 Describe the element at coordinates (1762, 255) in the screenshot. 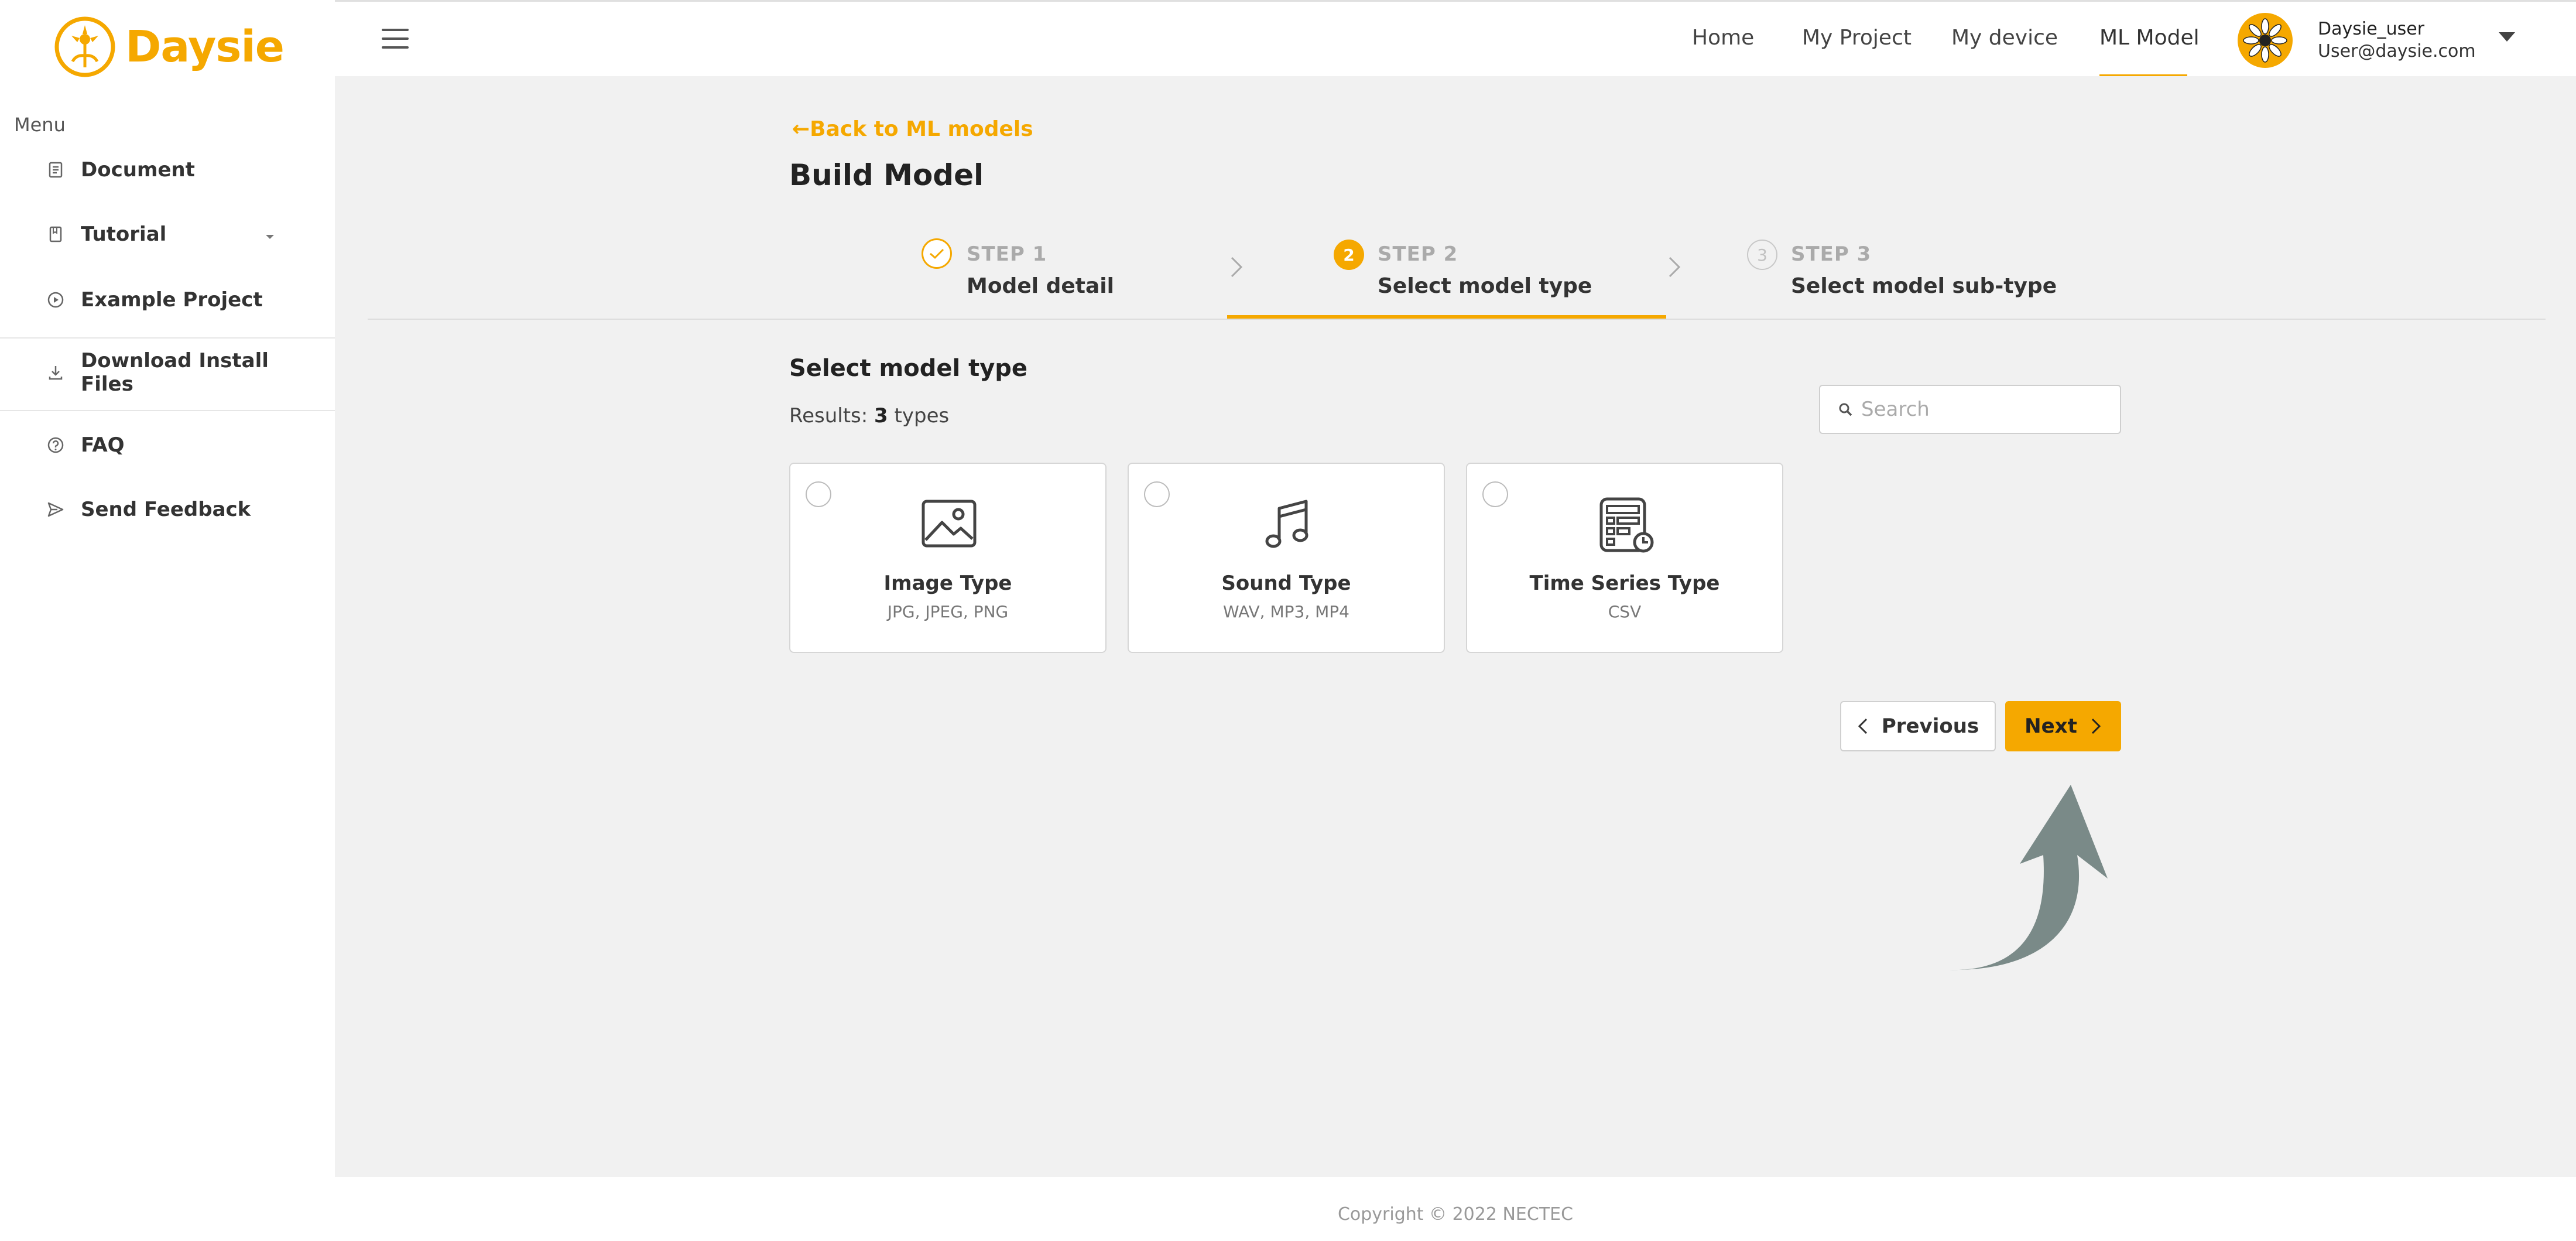

I see `step-3-number-badge: 3` at that location.